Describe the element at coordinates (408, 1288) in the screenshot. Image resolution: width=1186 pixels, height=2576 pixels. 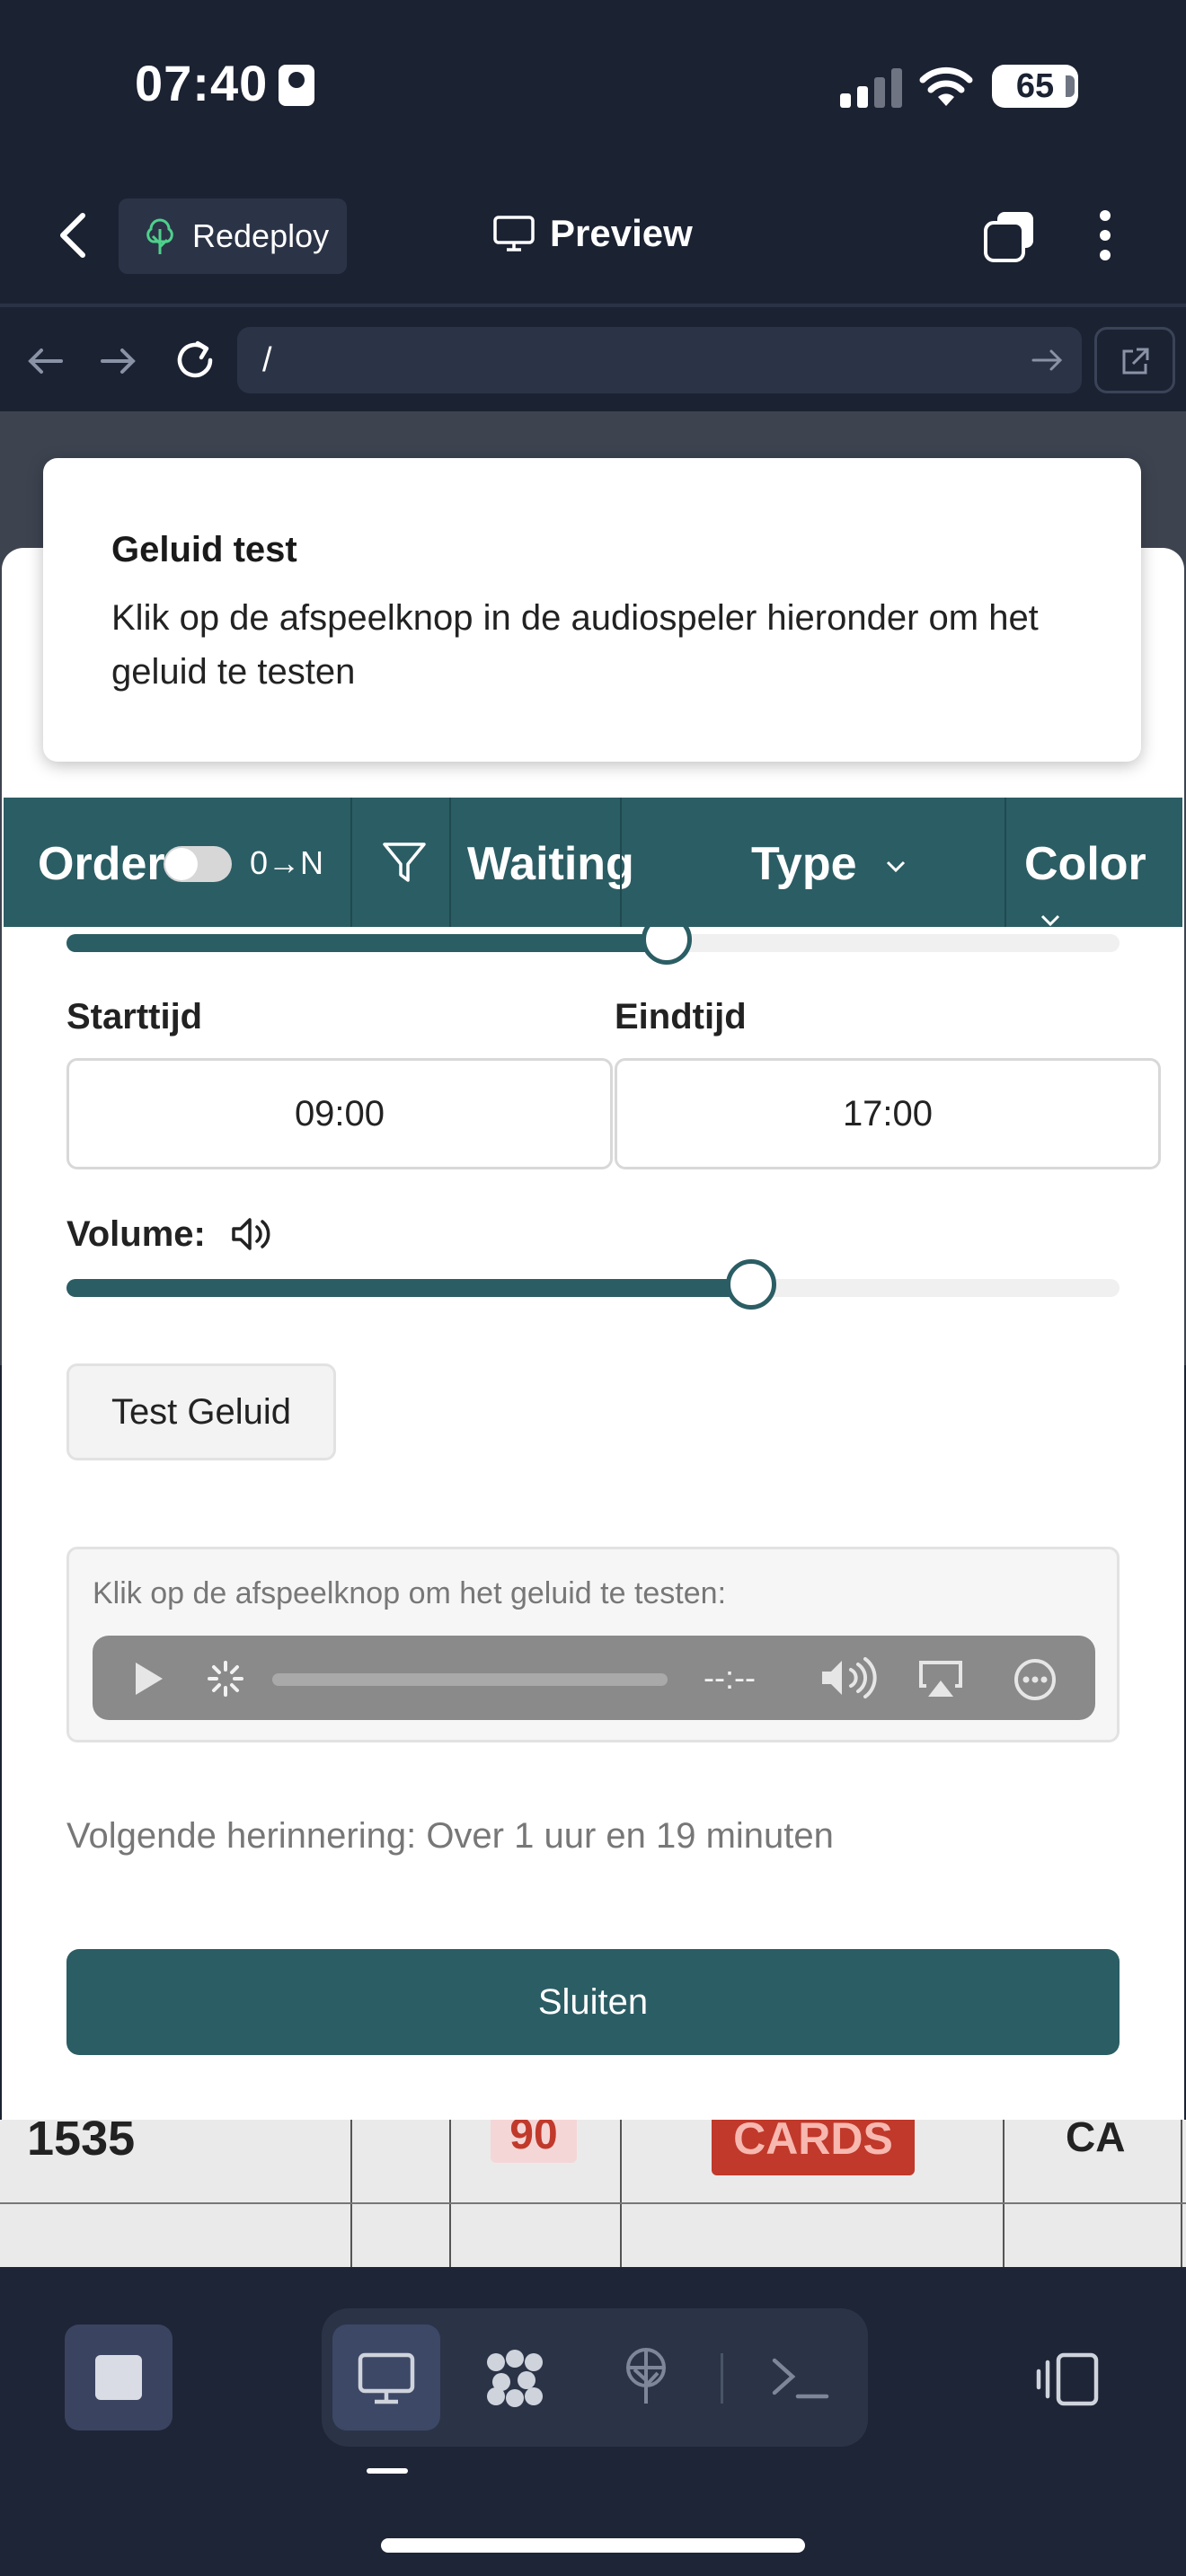
I see `volume-slider-fill` at that location.